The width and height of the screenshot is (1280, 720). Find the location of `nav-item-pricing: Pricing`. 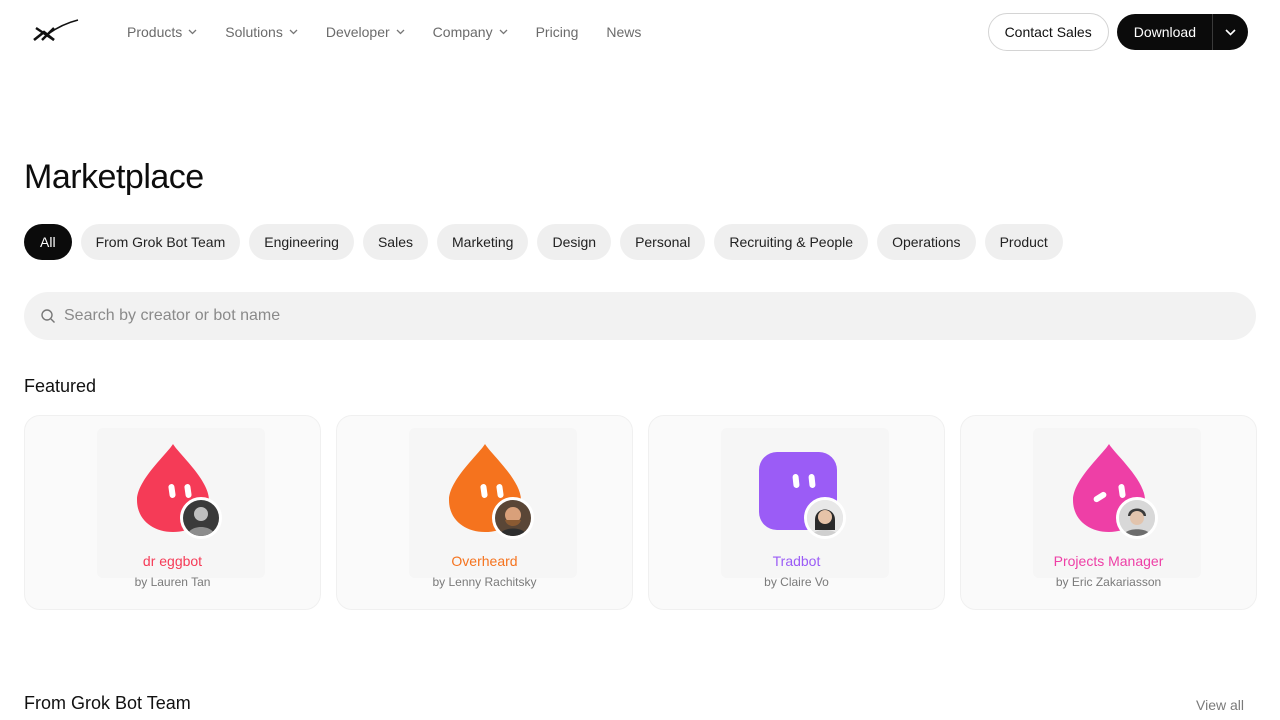

nav-item-pricing: Pricing is located at coordinates (557, 32).